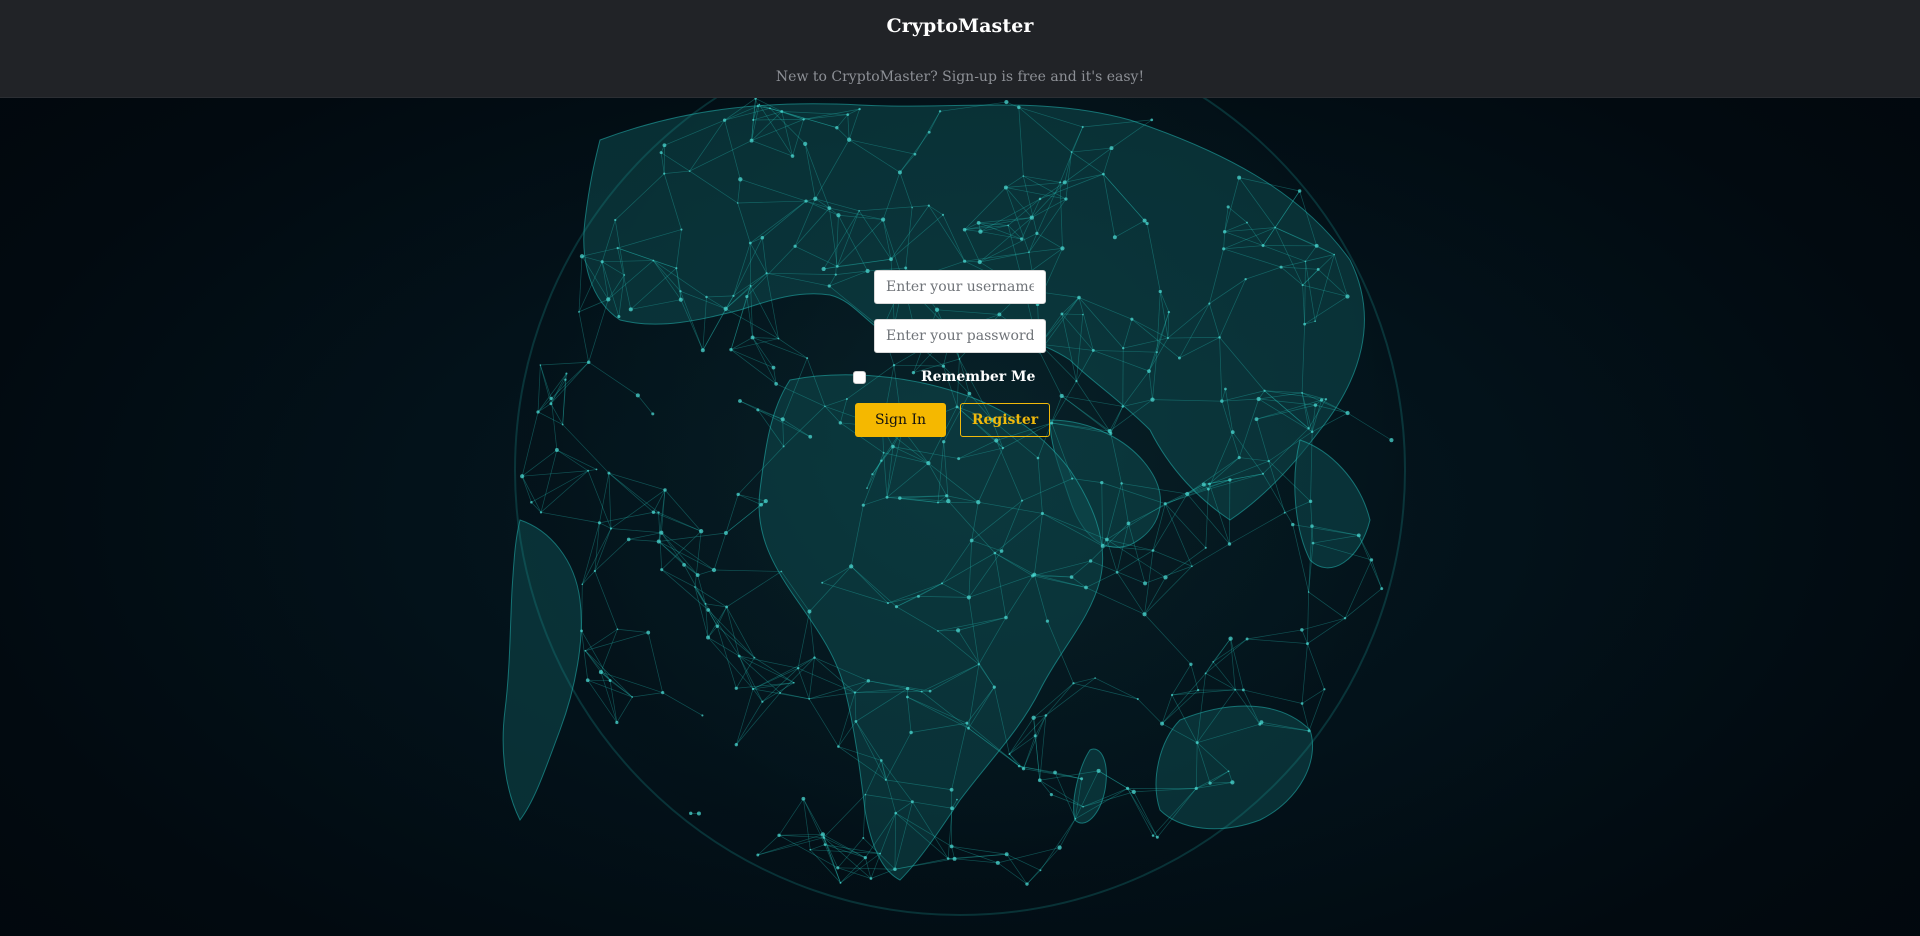 This screenshot has height=936, width=1920. I want to click on username-input, so click(960, 287).